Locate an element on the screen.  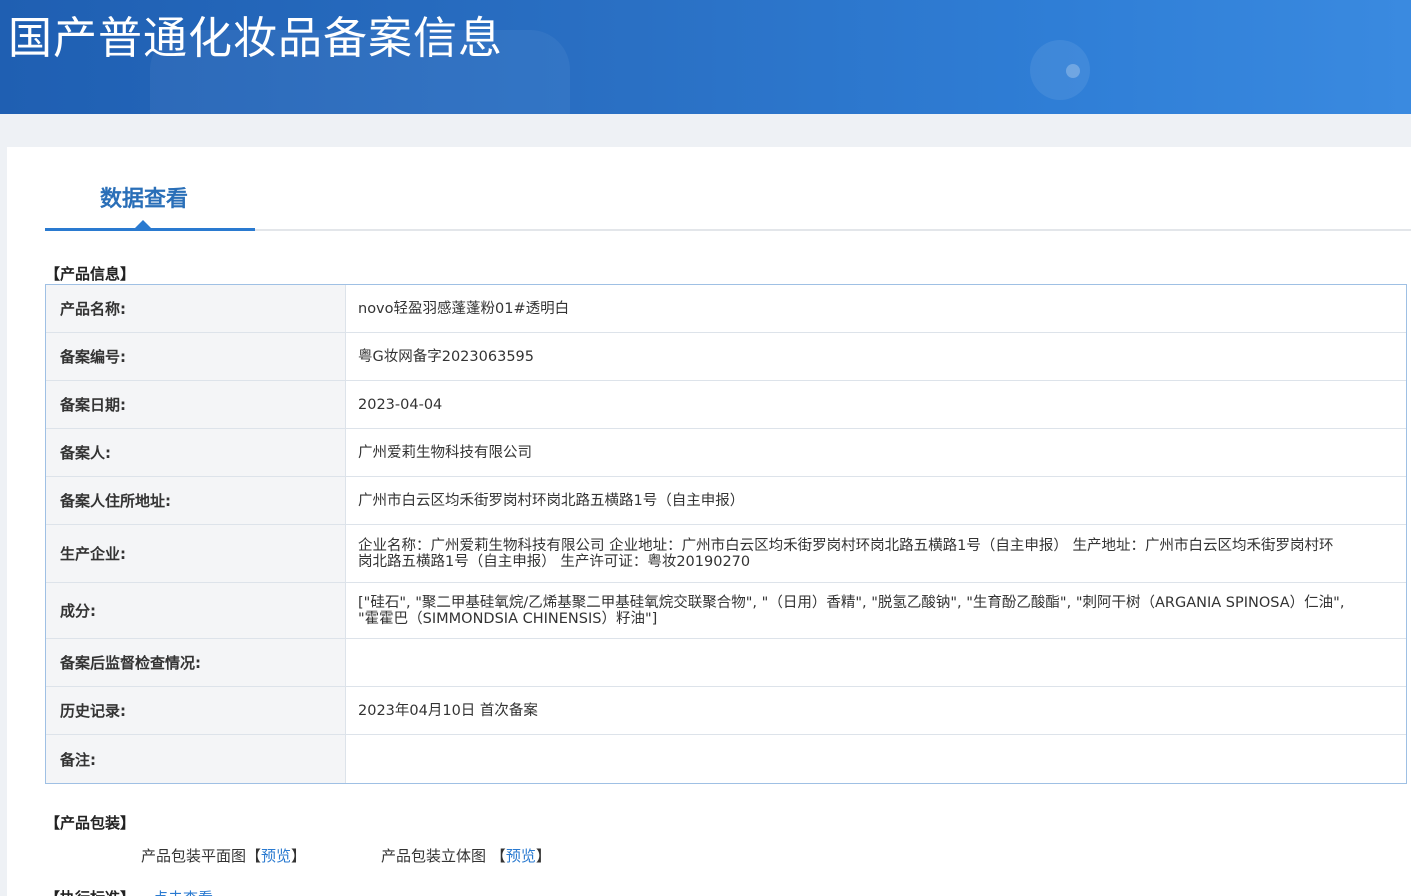
table-row: 历史记录: 2023年04月10日 首次备案 is located at coordinates (726, 711).